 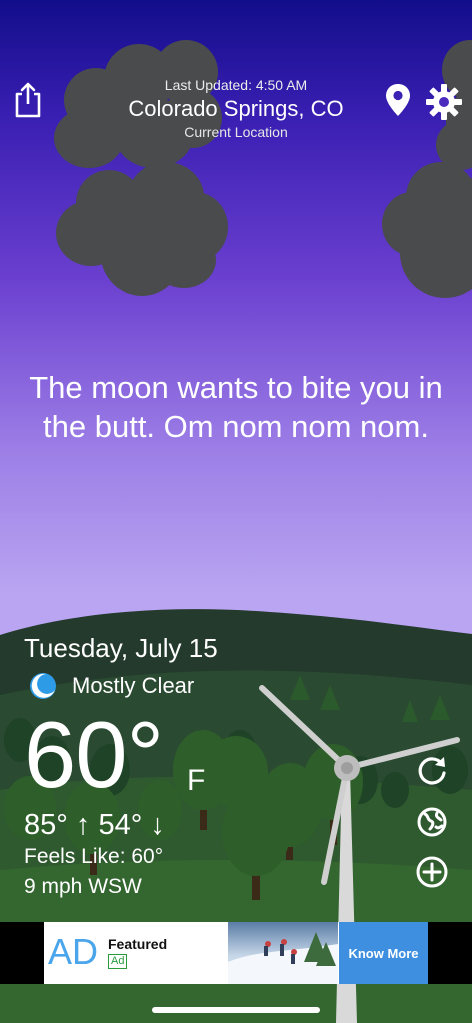 I want to click on high-low: 85° ↑ 54° ↓, so click(x=94, y=825).